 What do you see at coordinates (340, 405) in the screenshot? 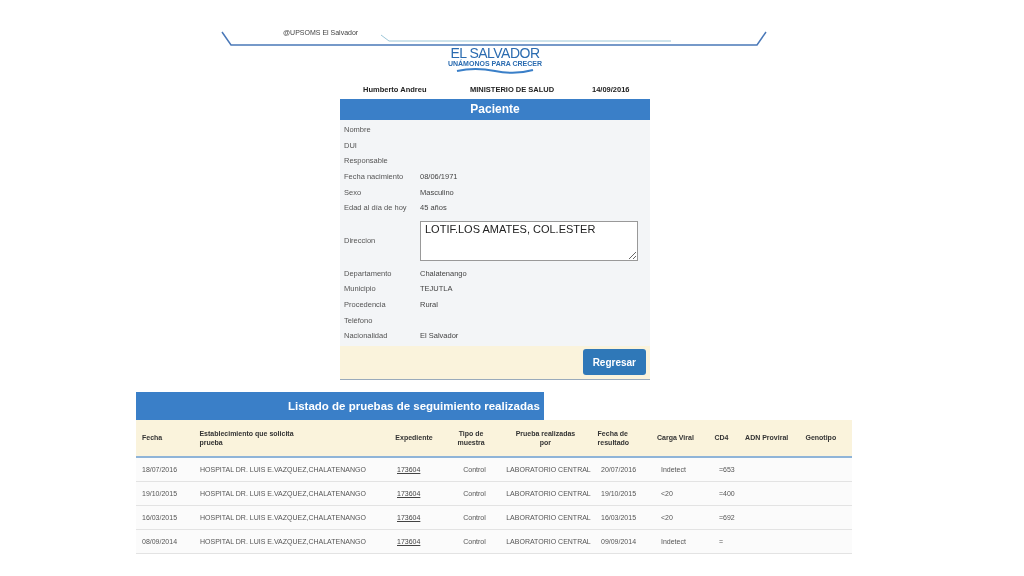
I see `table-title: Listado de pruebas de seguimiento realizadas` at bounding box center [340, 405].